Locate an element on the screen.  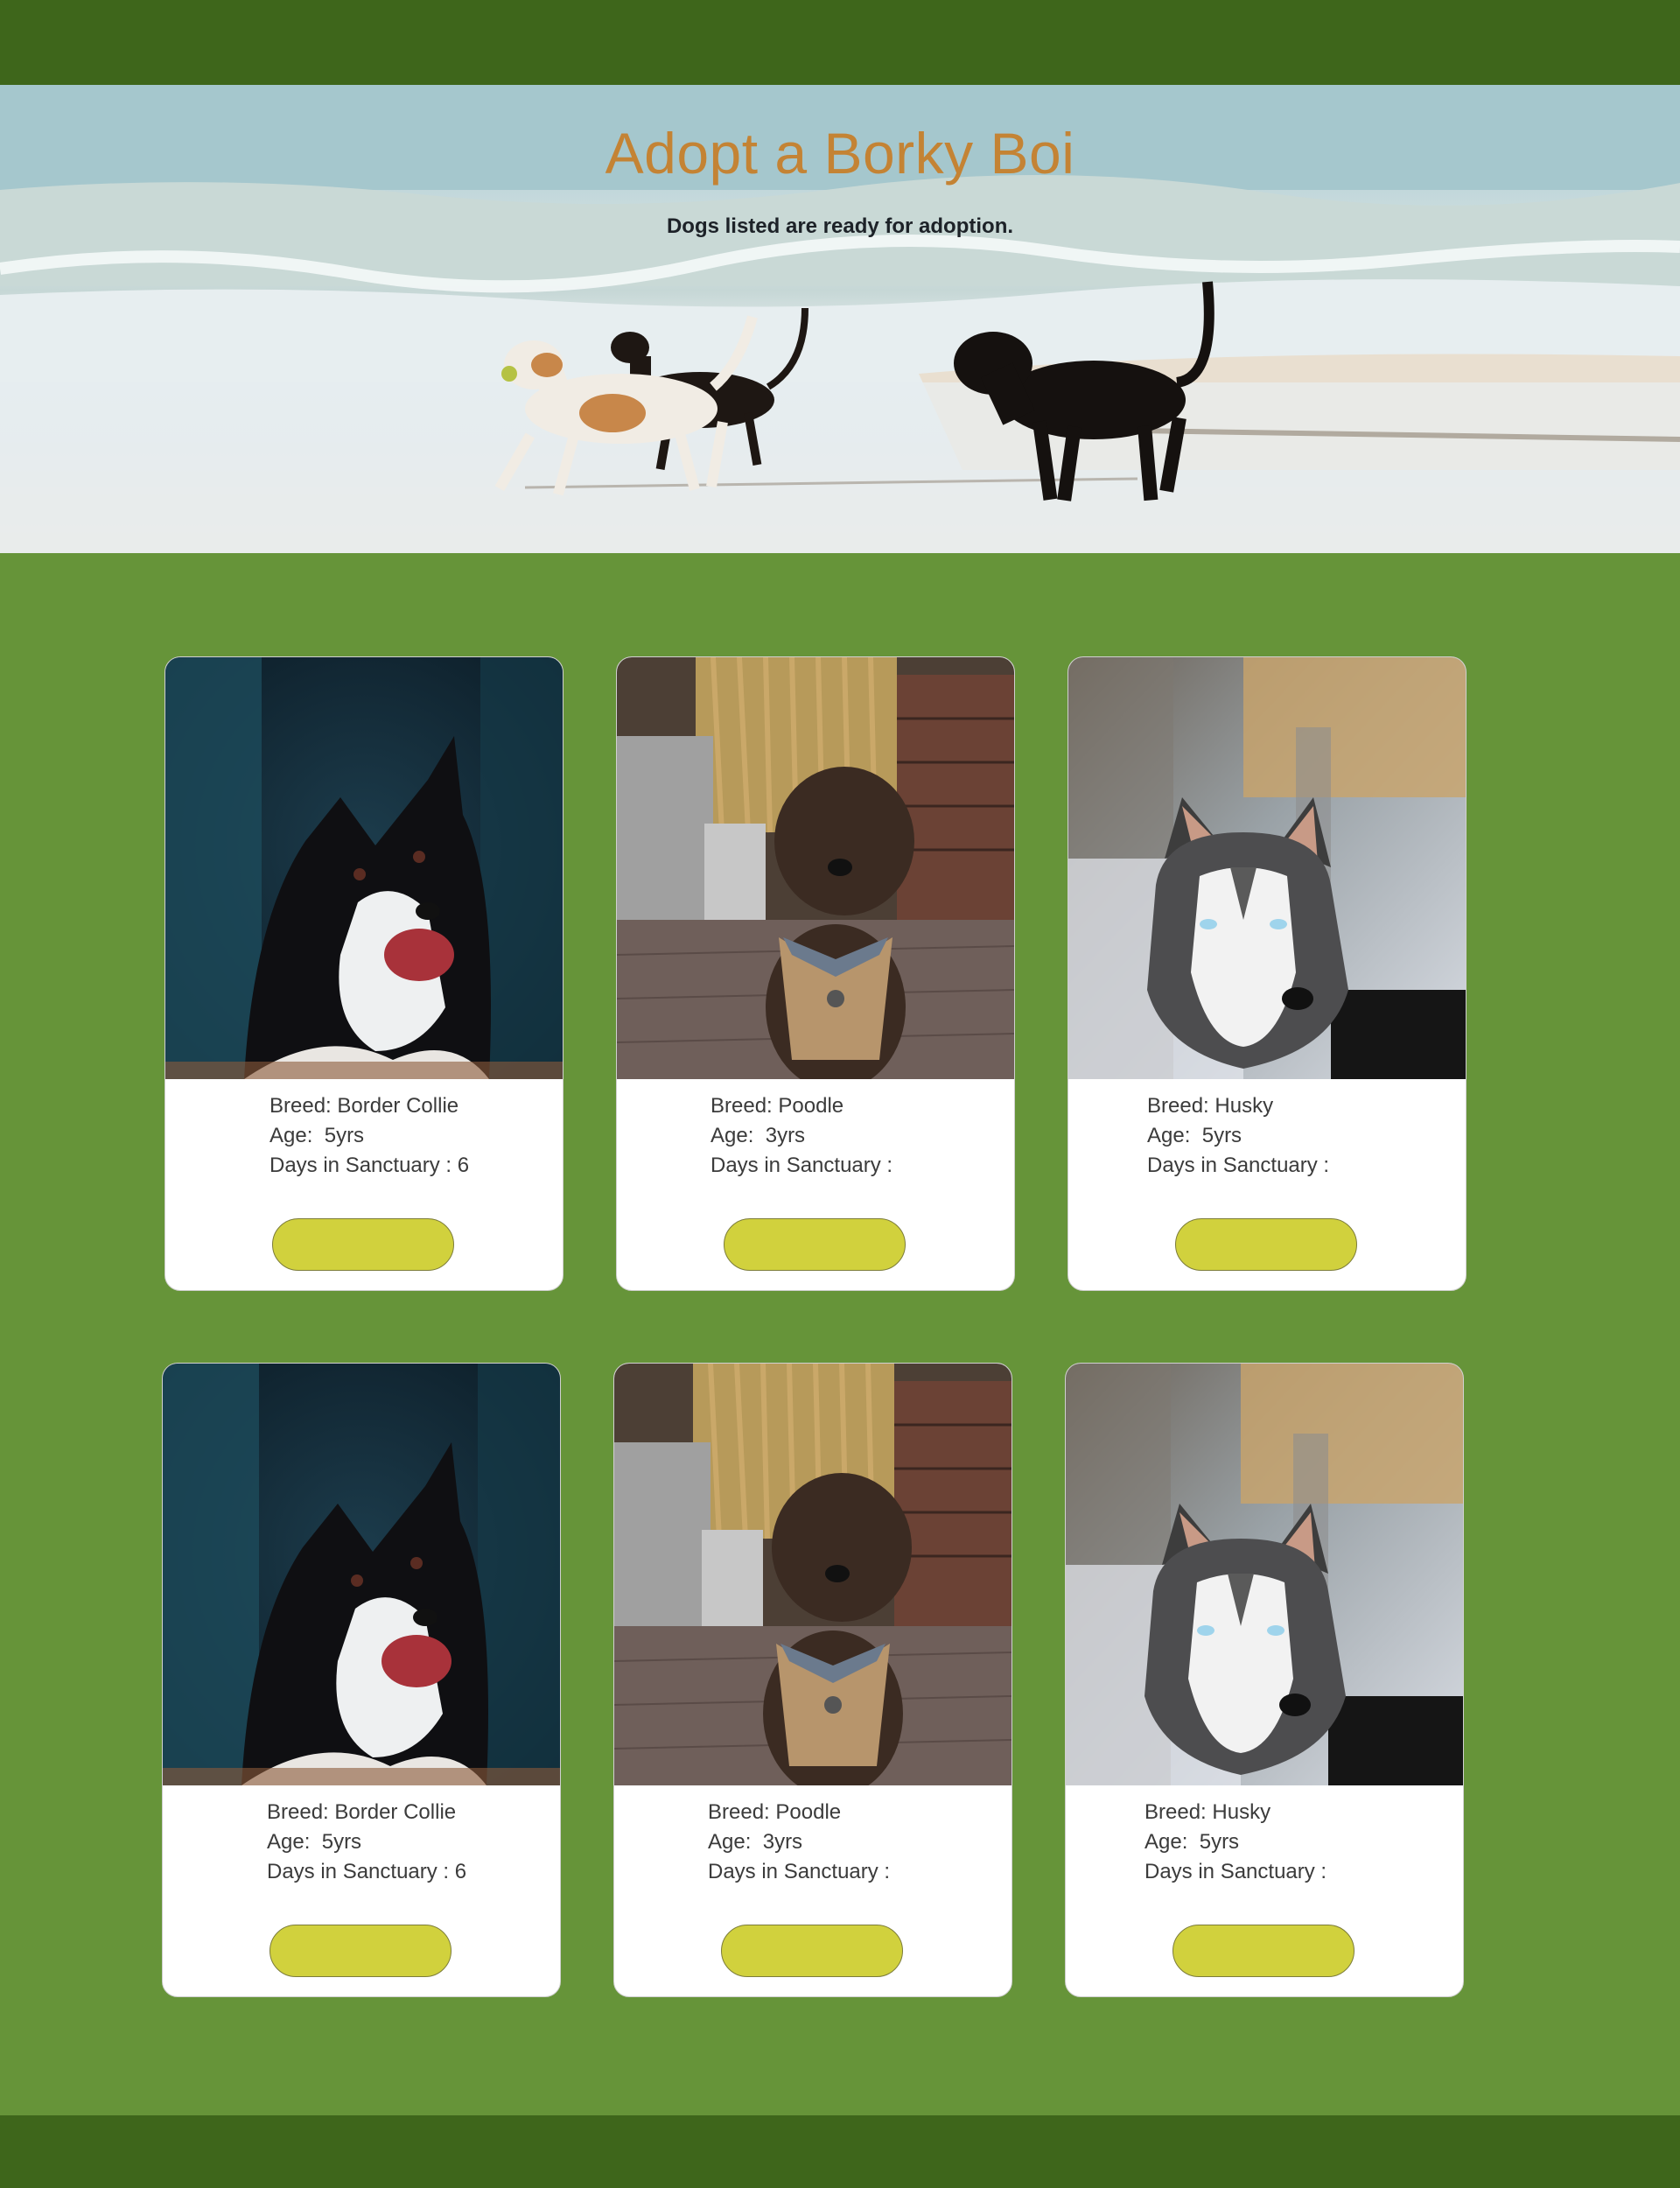
footer-bar is located at coordinates (840, 2151).